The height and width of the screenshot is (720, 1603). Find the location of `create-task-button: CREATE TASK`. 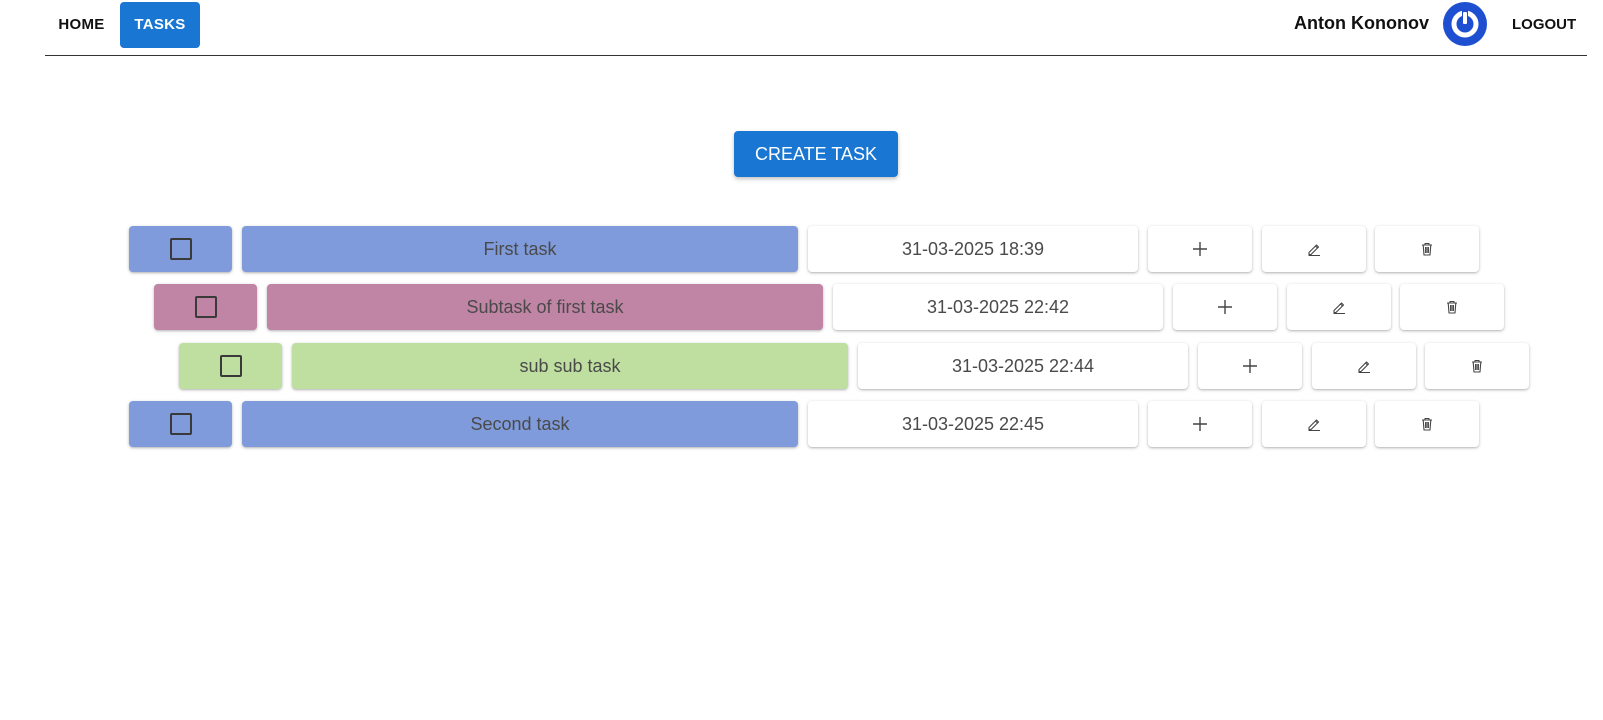

create-task-button: CREATE TASK is located at coordinates (816, 154).